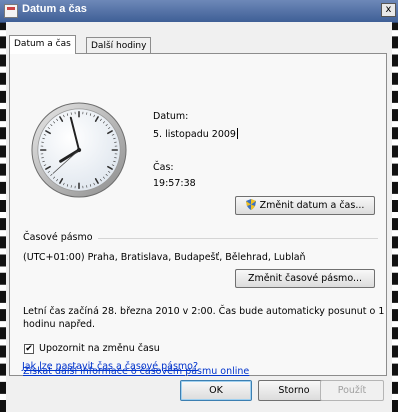  I want to click on text-caret, so click(237, 133).